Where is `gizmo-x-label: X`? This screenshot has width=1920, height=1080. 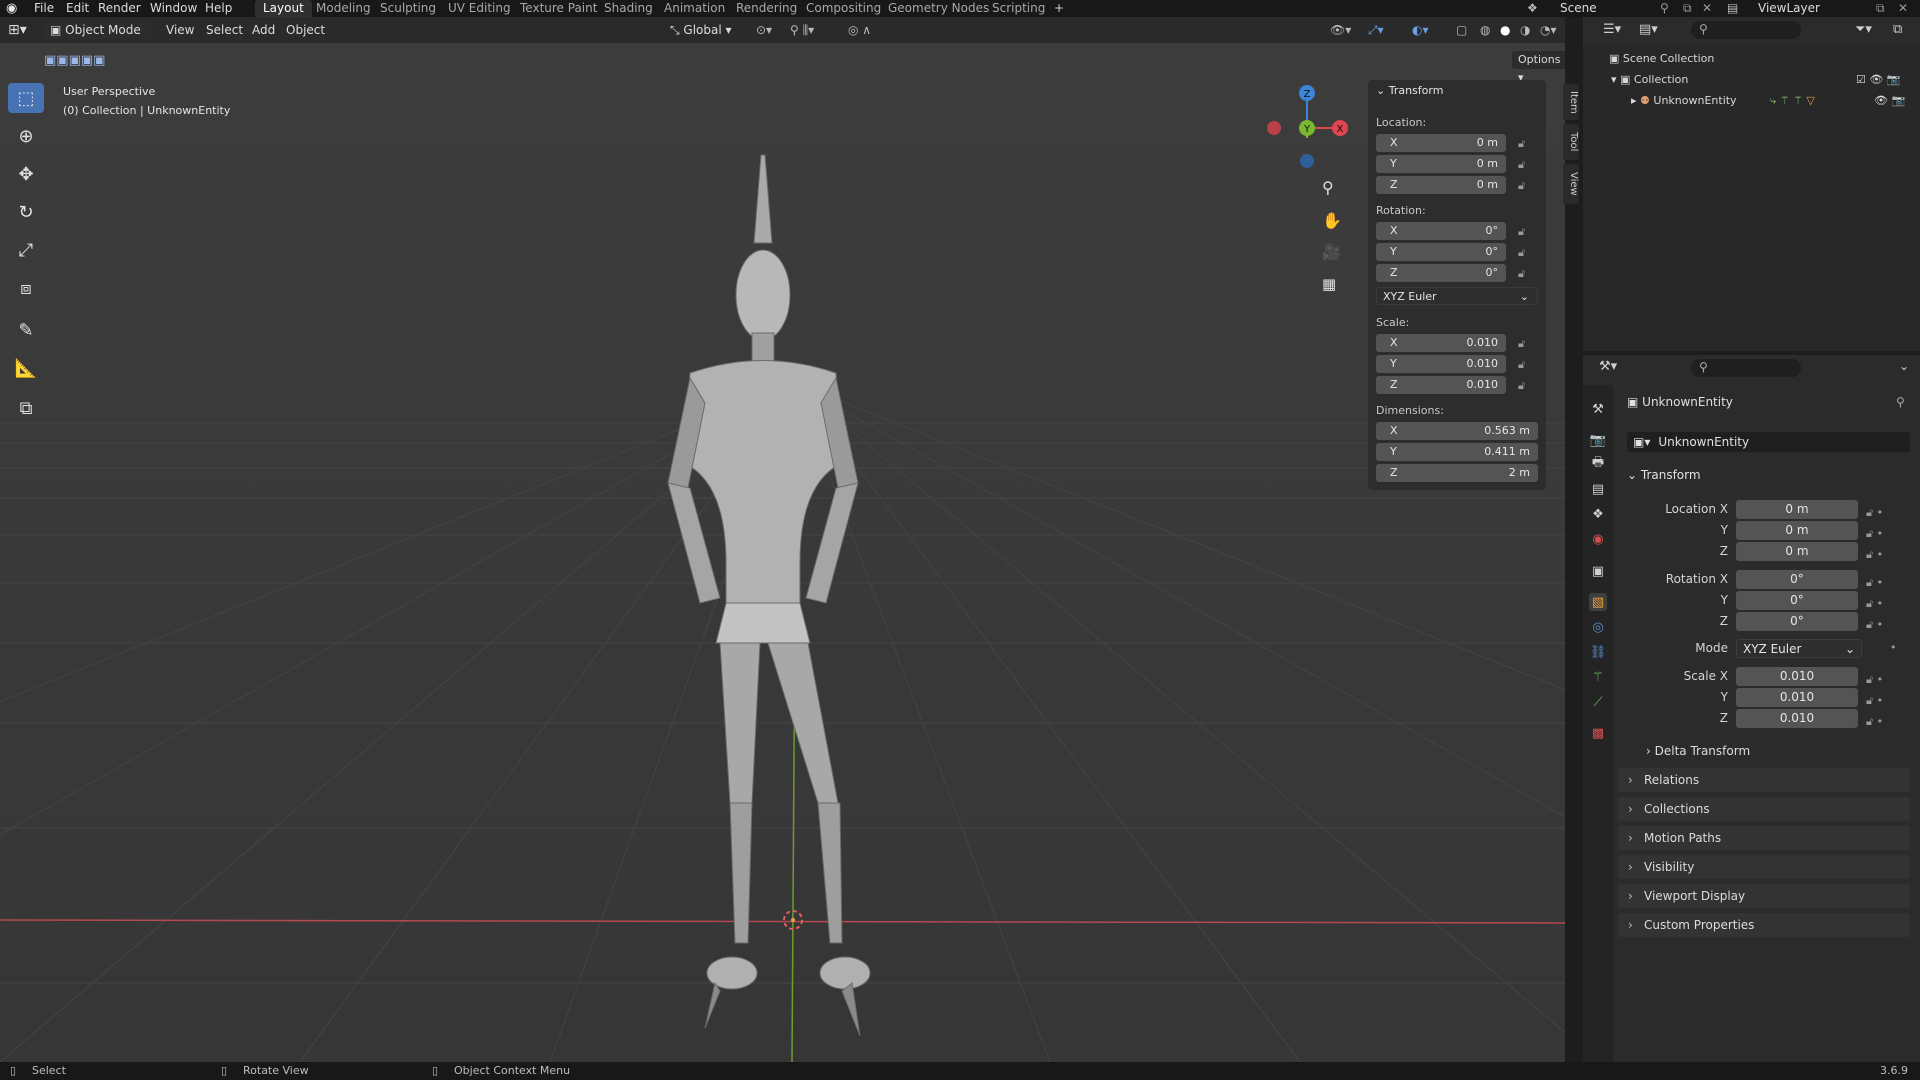 gizmo-x-label: X is located at coordinates (1340, 129).